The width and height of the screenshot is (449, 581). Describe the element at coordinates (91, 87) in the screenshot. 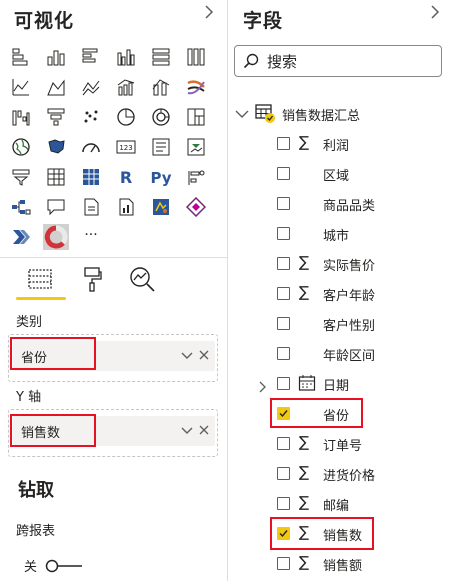

I see `stacked-area-chart-icon` at that location.